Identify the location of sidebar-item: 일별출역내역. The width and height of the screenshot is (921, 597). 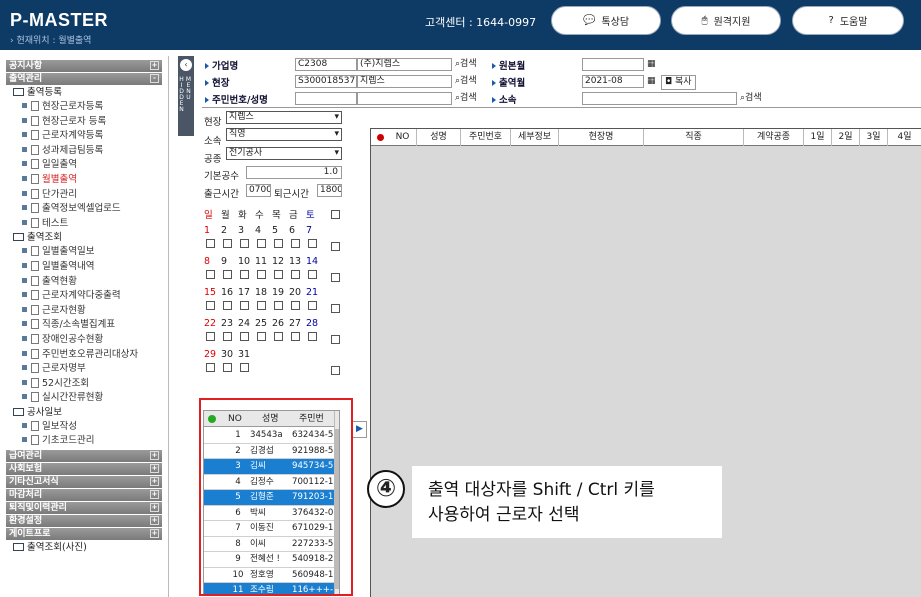
(84, 267).